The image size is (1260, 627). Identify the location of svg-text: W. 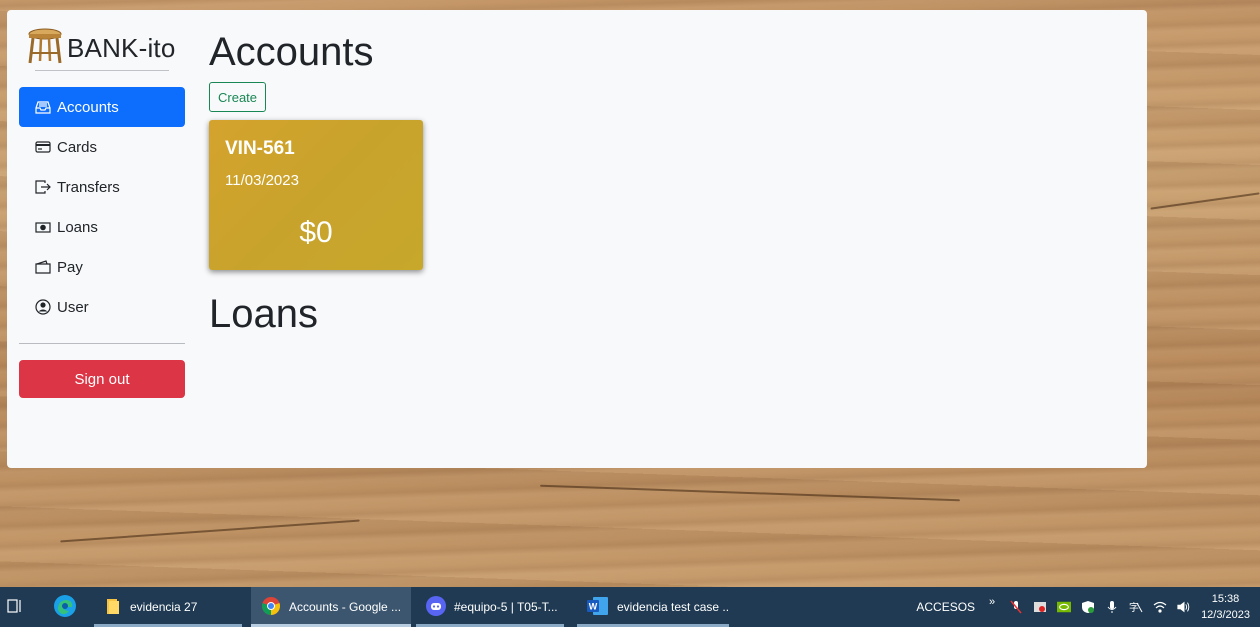
(593, 606).